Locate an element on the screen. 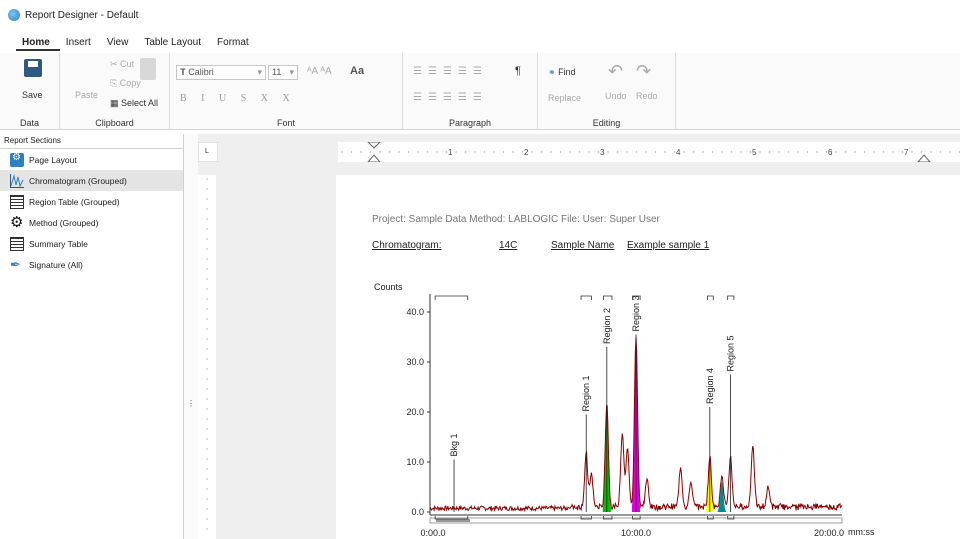 The width and height of the screenshot is (960, 539). y-tick-label: 20.0 is located at coordinates (415, 412).